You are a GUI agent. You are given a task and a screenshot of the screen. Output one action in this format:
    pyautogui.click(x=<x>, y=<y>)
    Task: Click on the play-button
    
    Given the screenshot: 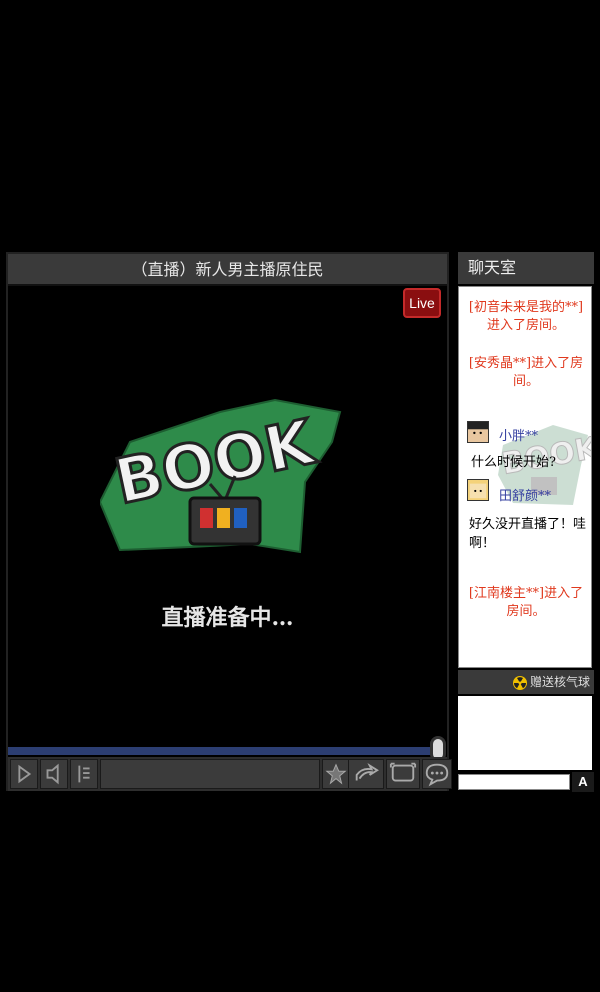 What is the action you would take?
    pyautogui.click(x=24, y=774)
    